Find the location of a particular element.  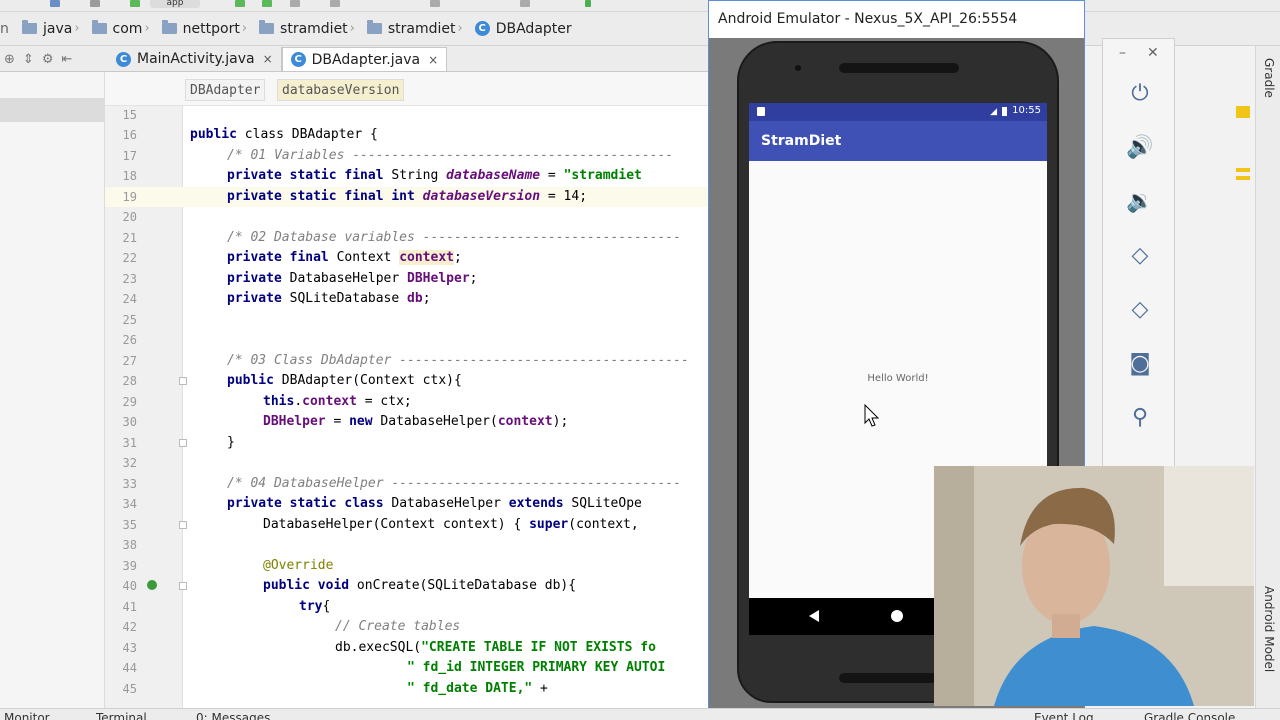

zoom-icon: ⚲ is located at coordinates (1140, 418).